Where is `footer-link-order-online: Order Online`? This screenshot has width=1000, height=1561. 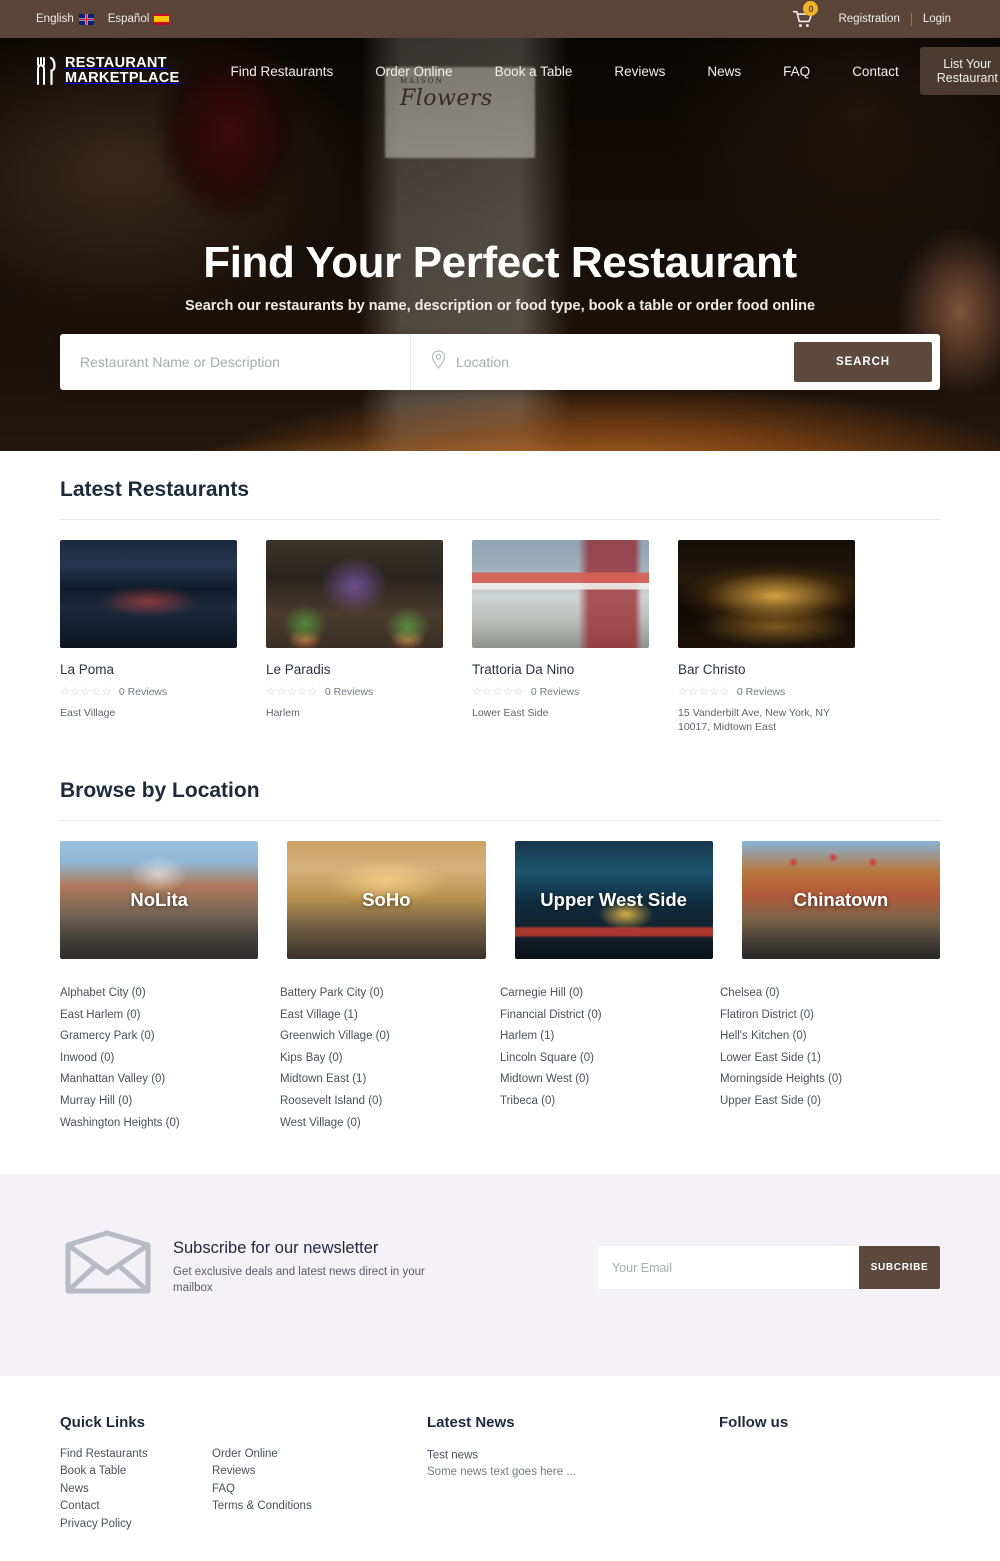 footer-link-order-online: Order Online is located at coordinates (262, 1454).